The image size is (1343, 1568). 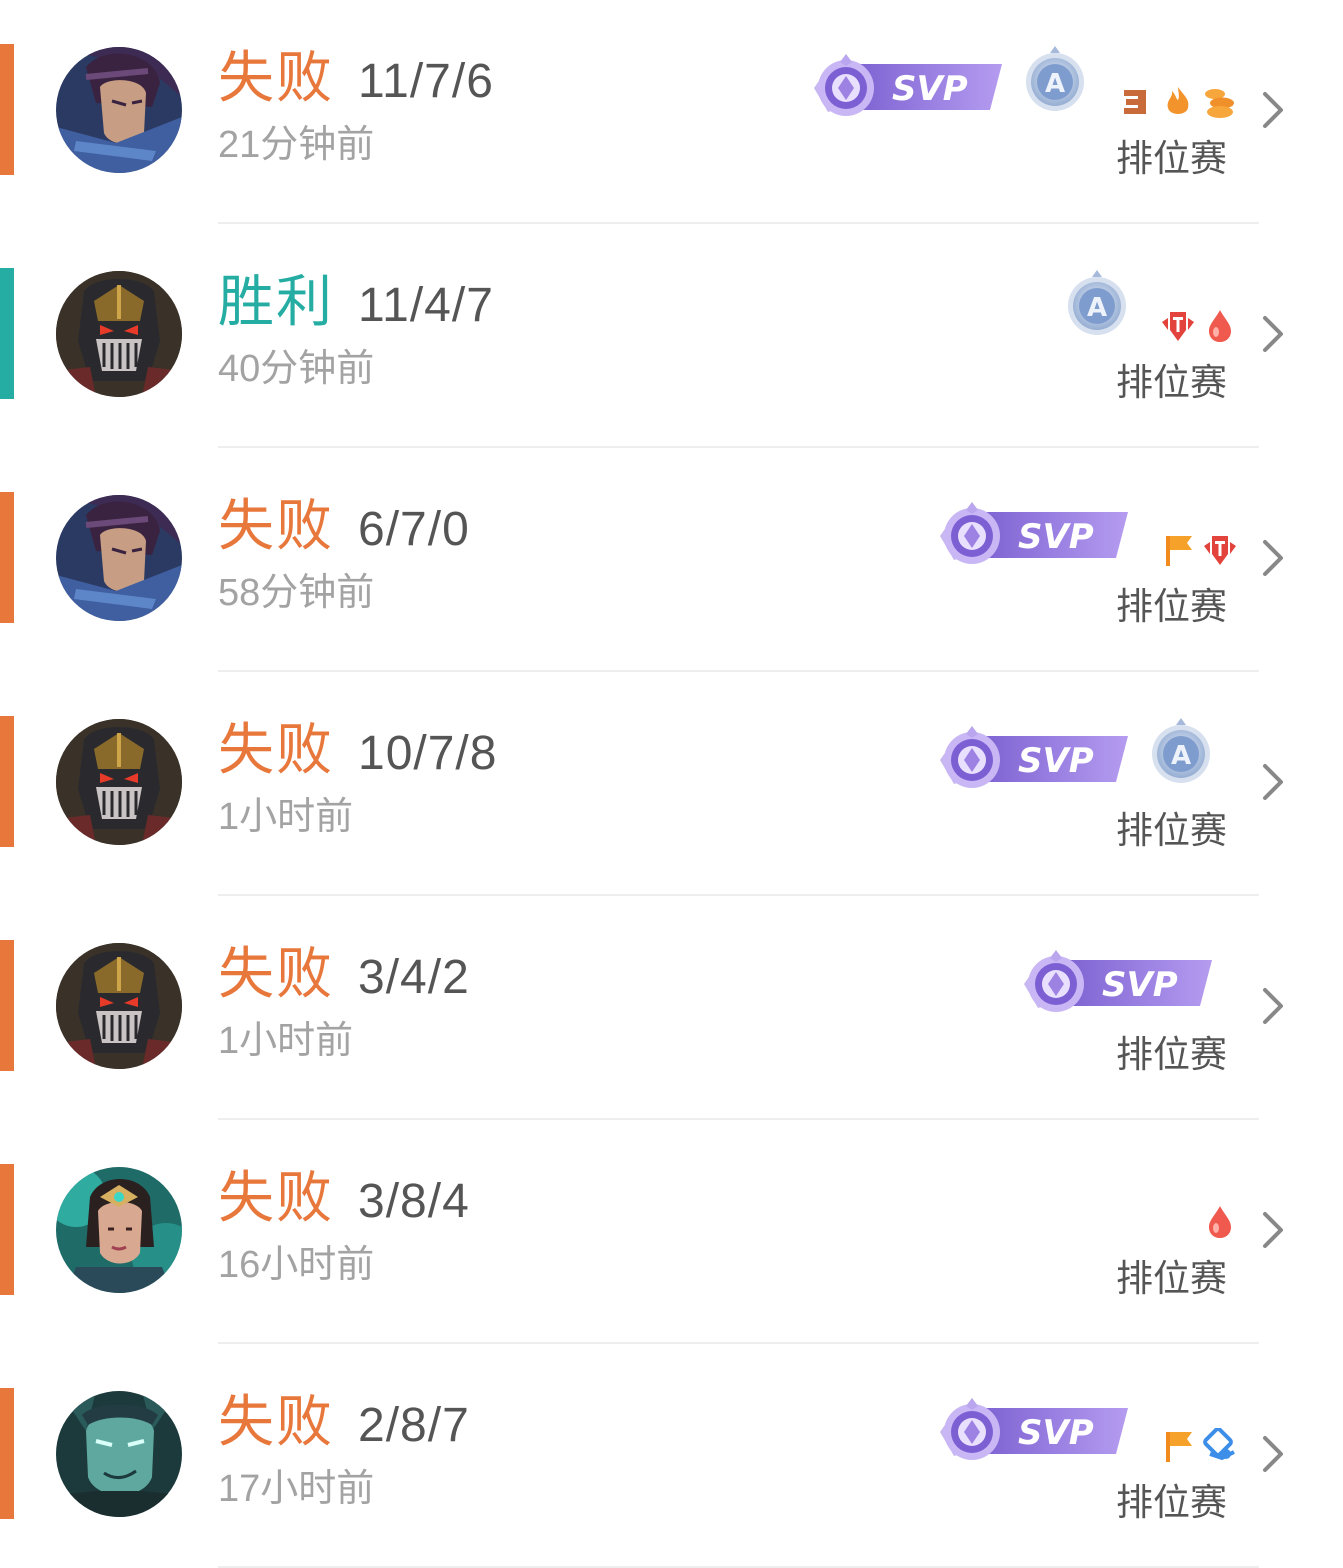 I want to click on match-time: 16小时前, so click(x=296, y=1265).